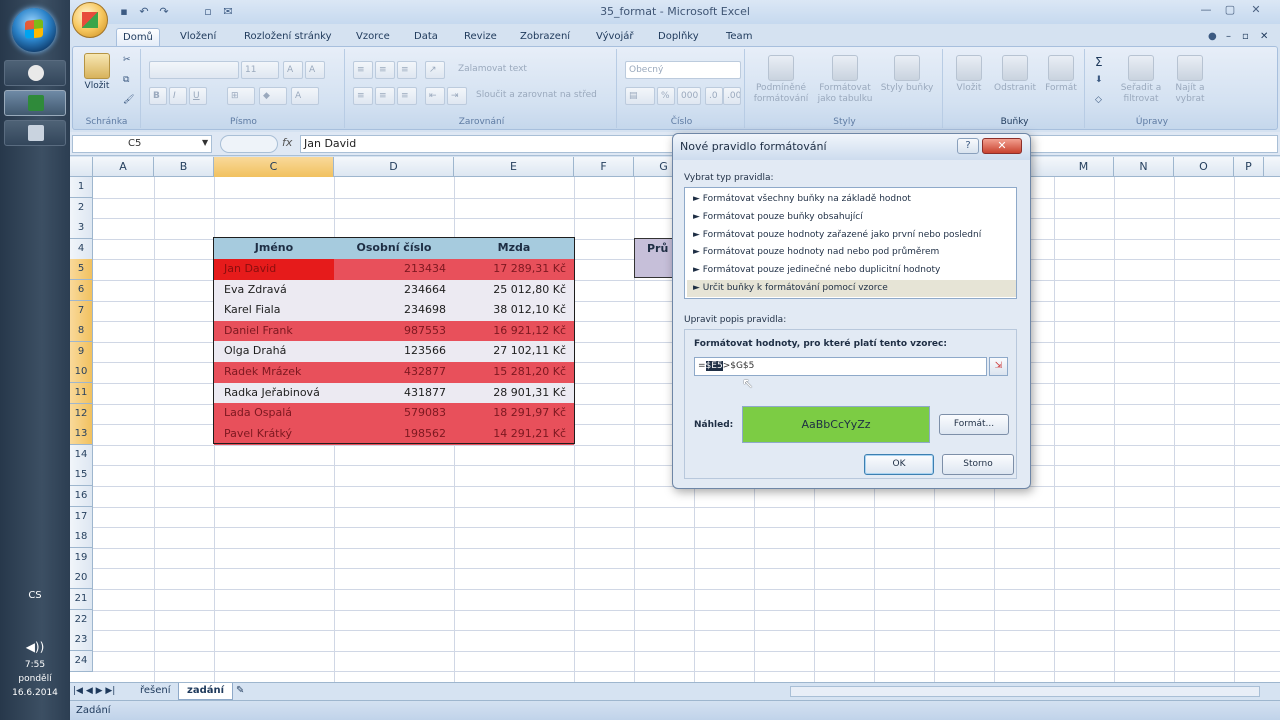  What do you see at coordinates (394, 290) in the screenshot?
I see `table-cell-id: 234664` at bounding box center [394, 290].